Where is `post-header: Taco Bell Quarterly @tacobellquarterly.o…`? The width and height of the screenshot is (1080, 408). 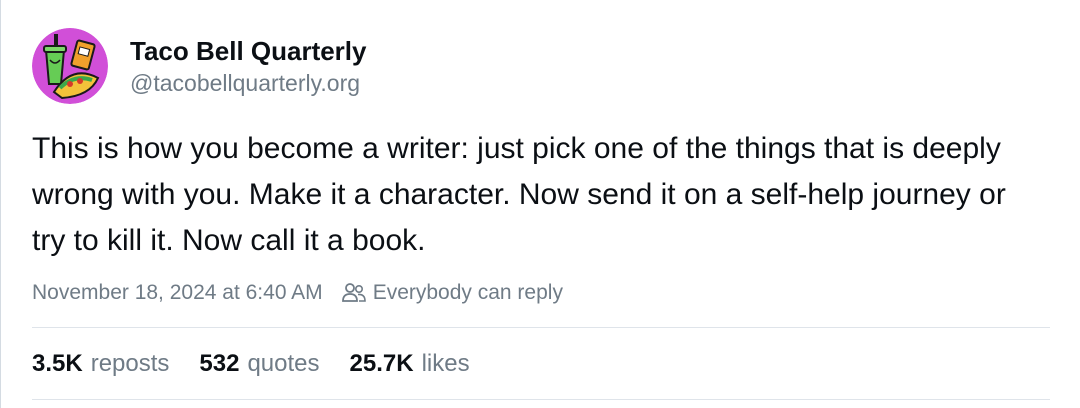 post-header: Taco Bell Quarterly @tacobellquarterly.o… is located at coordinates (199, 66).